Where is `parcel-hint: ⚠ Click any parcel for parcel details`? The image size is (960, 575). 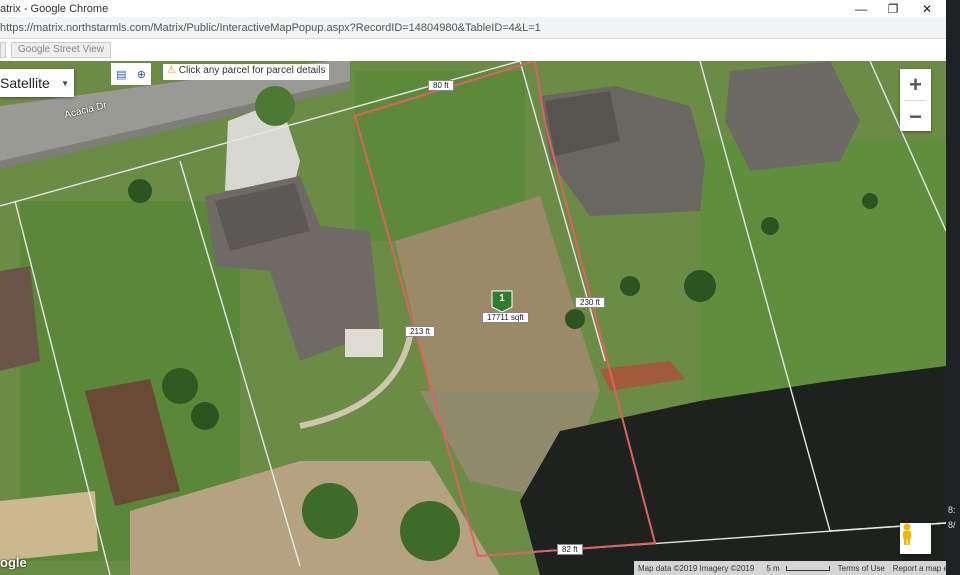
parcel-hint: ⚠ Click any parcel for parcel details is located at coordinates (246, 72).